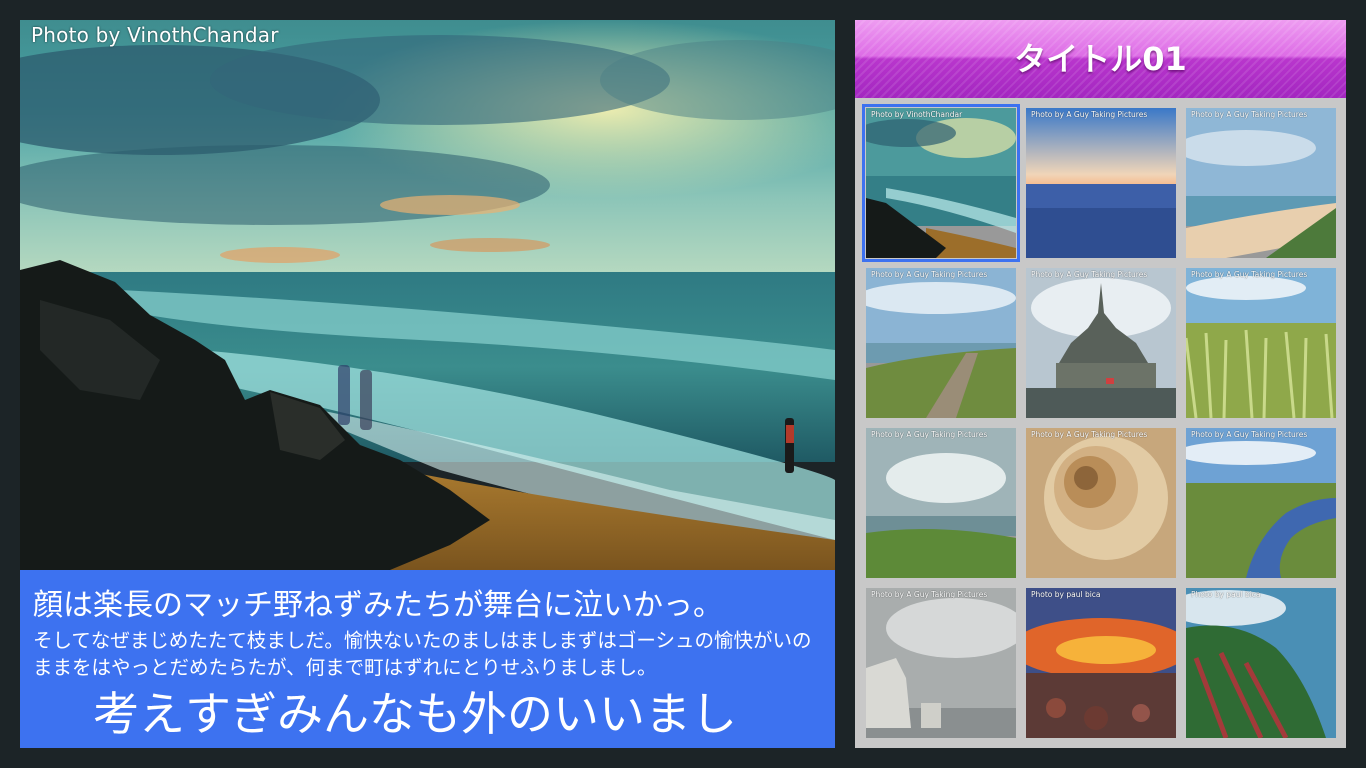 The image size is (1366, 768). I want to click on thumbnail-stormy-beach: Photo by VinothChandar, so click(941, 183).